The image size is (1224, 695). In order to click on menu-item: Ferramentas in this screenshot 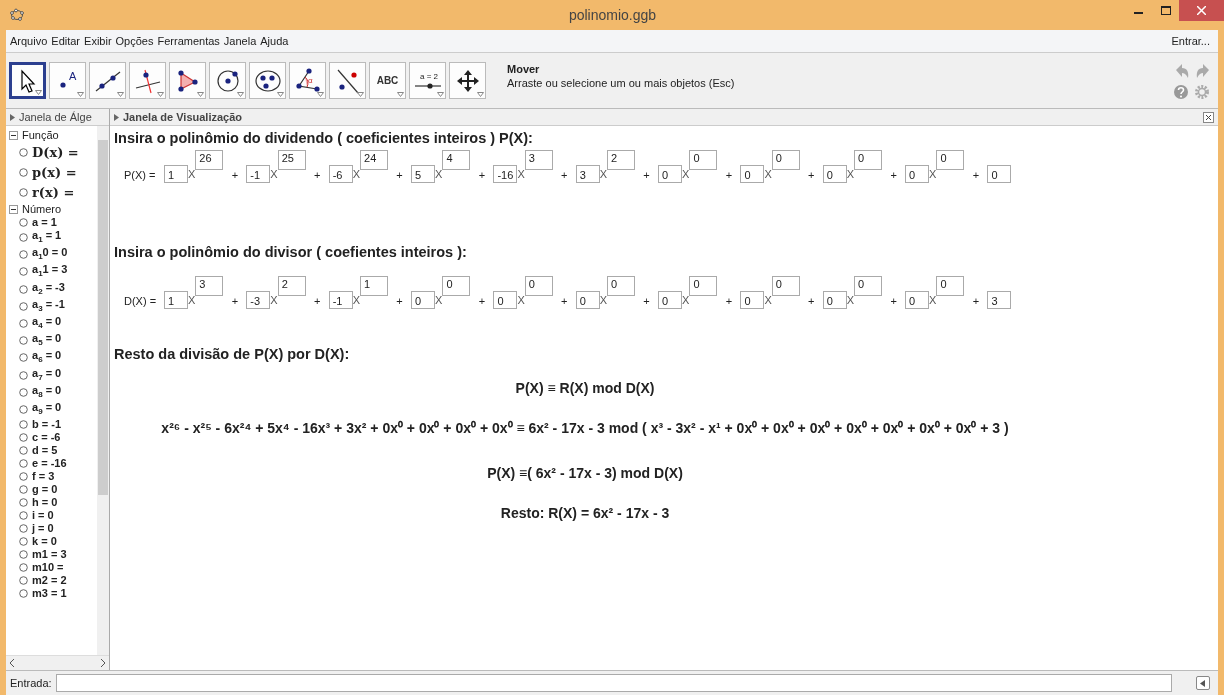, I will do `click(188, 41)`.